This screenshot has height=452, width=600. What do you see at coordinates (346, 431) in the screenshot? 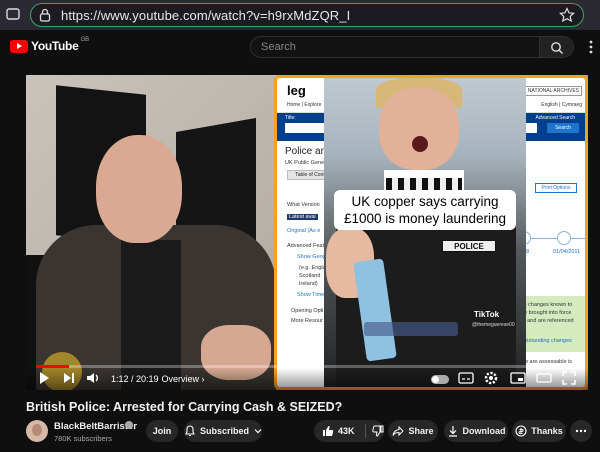
I see `like-count: 43K` at bounding box center [346, 431].